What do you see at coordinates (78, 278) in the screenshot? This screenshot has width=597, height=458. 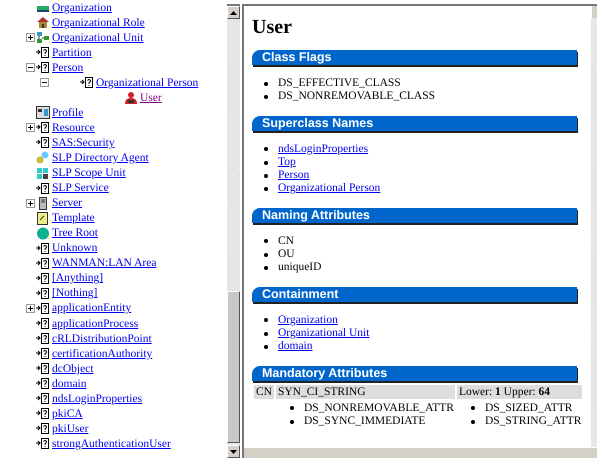 I see `tree-item-link: [Anything]` at bounding box center [78, 278].